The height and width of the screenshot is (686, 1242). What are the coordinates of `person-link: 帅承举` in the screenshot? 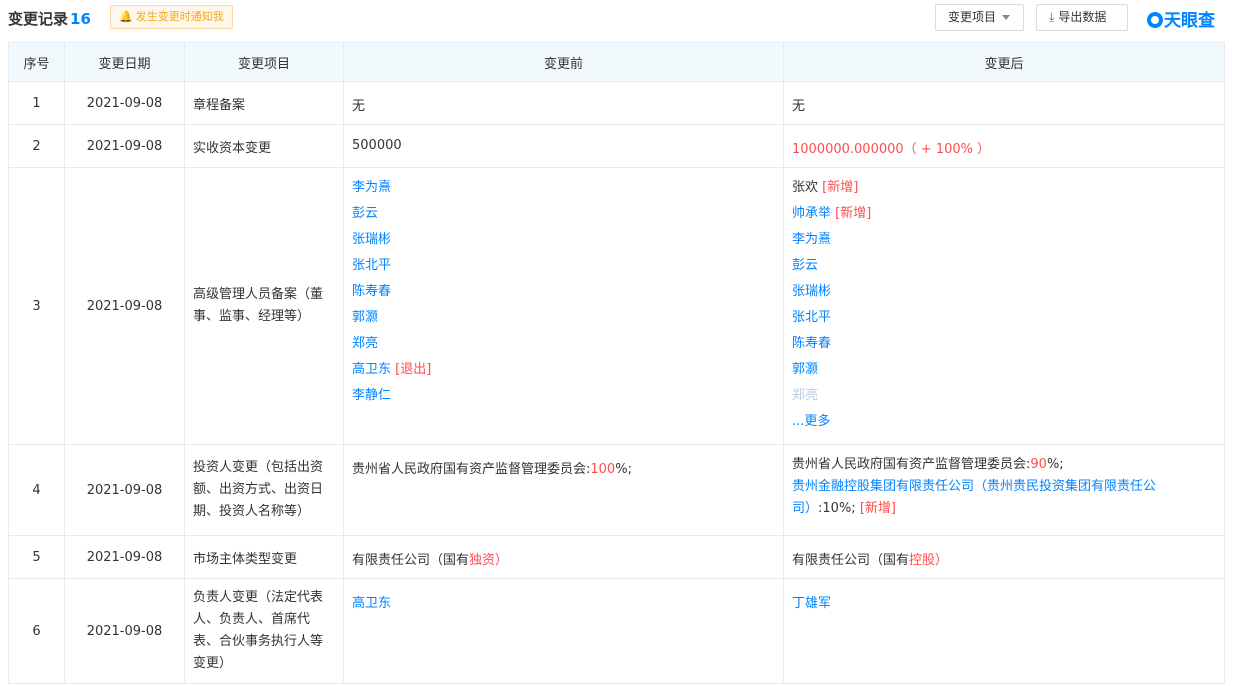 It's located at (811, 213).